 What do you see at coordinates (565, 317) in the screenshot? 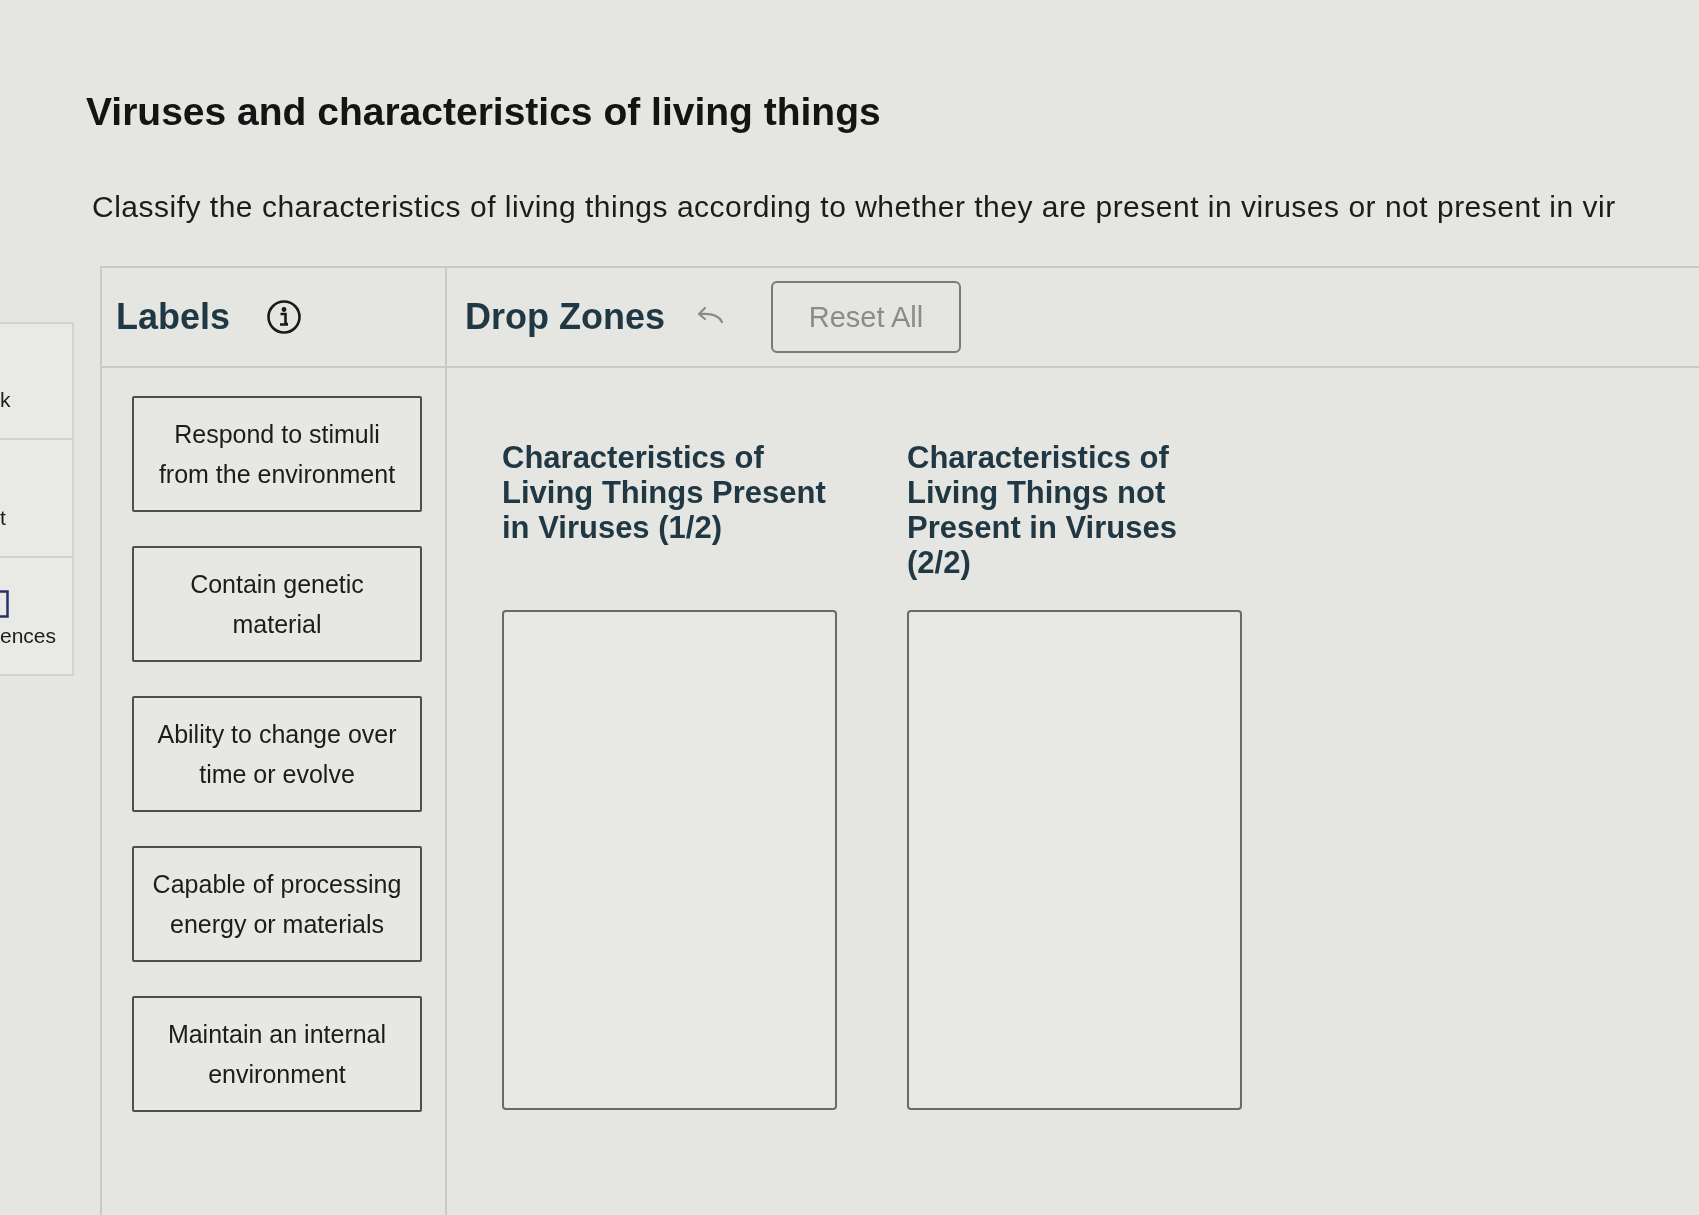
I see `drop-zones-heading: Drop Zones` at bounding box center [565, 317].